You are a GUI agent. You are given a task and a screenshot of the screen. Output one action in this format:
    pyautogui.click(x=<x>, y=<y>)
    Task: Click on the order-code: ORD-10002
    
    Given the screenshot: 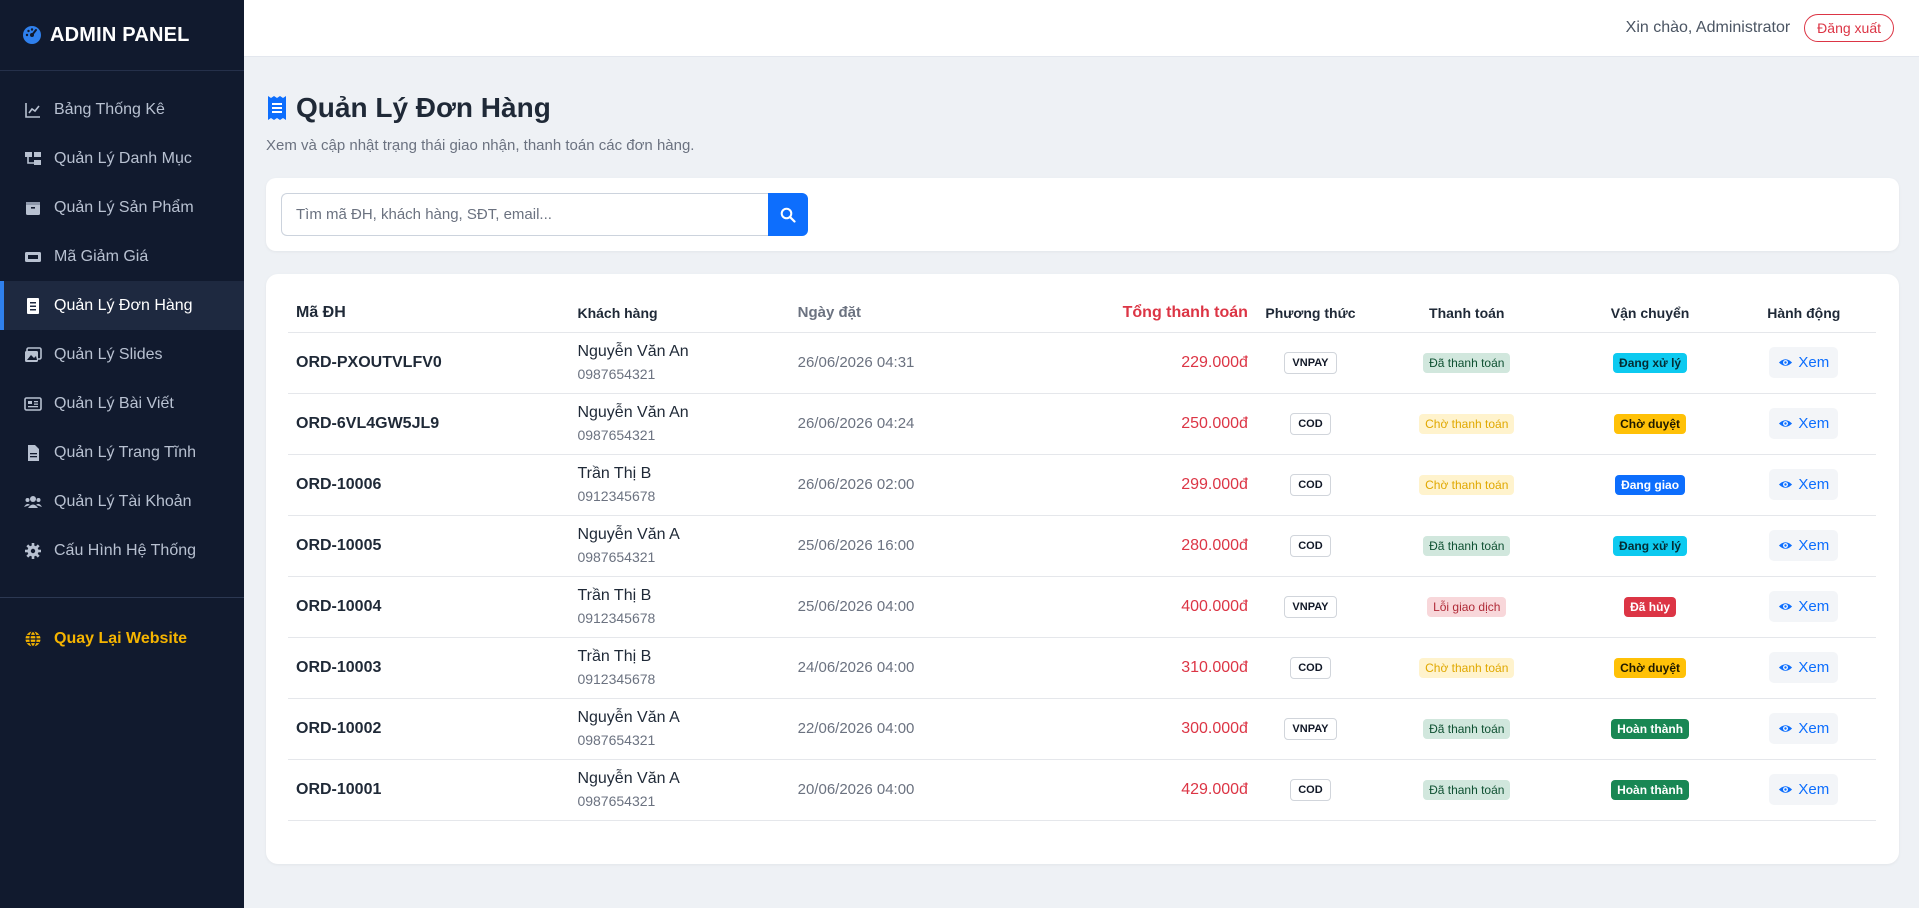 What is the action you would take?
    pyautogui.click(x=429, y=729)
    